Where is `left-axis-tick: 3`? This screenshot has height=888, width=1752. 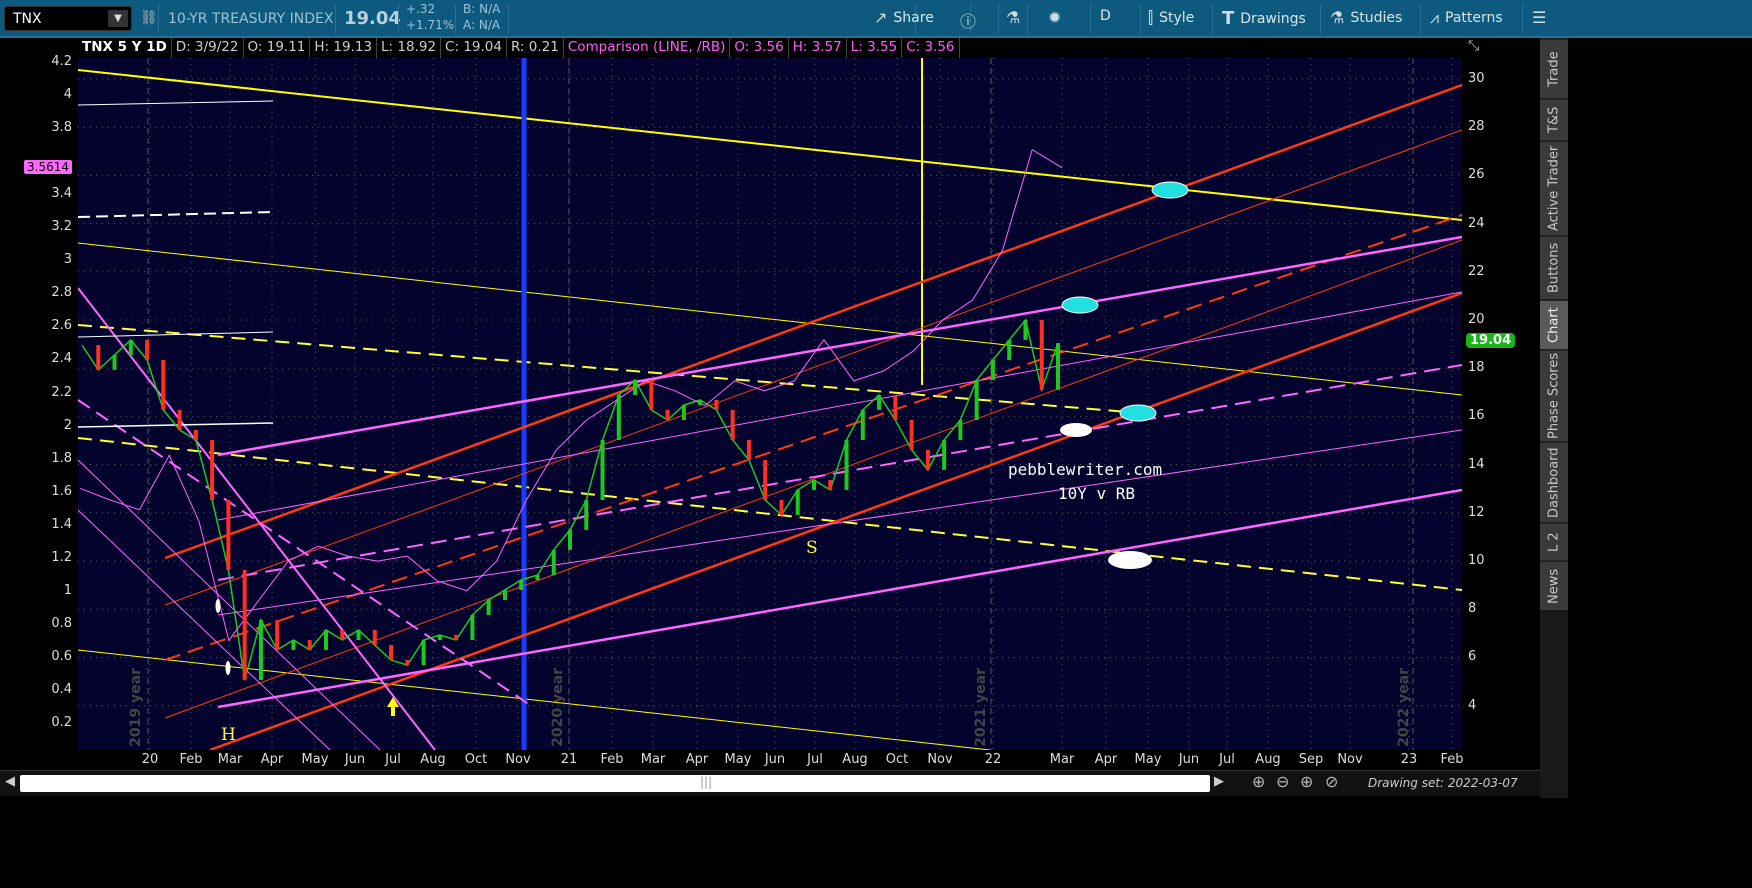 left-axis-tick: 3 is located at coordinates (67, 260).